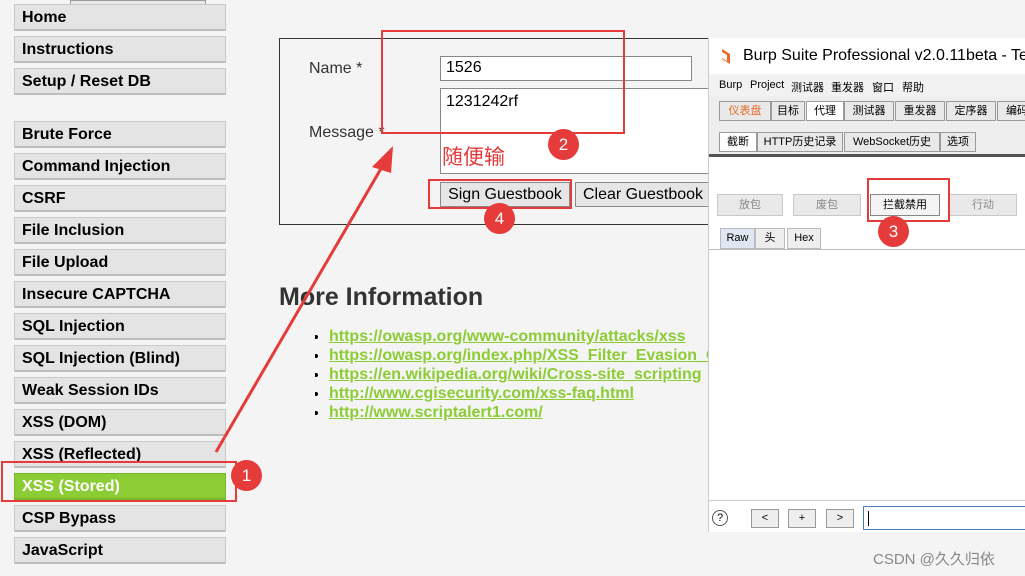  Describe the element at coordinates (381, 297) in the screenshot. I see `more-information-heading: More Information` at that location.